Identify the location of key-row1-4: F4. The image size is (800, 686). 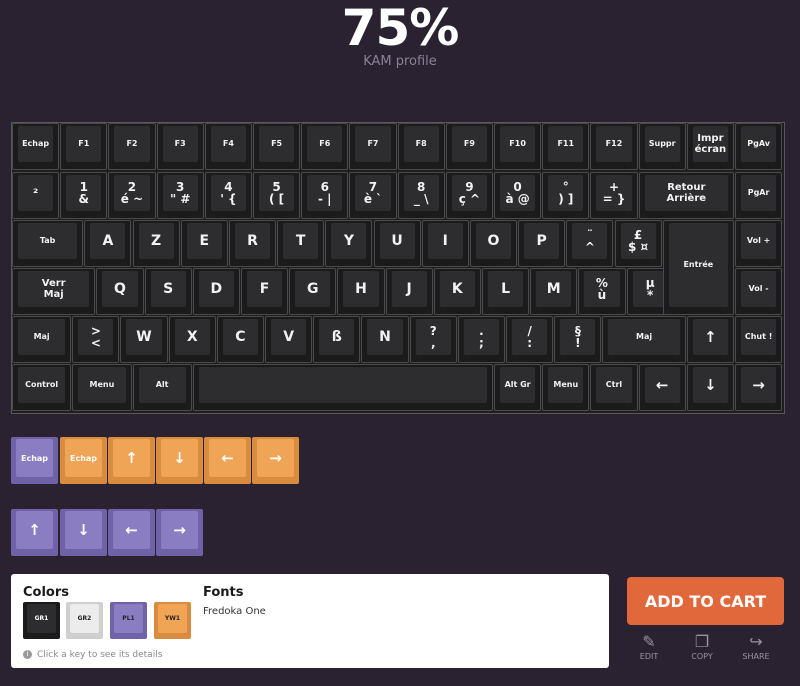
(228, 146).